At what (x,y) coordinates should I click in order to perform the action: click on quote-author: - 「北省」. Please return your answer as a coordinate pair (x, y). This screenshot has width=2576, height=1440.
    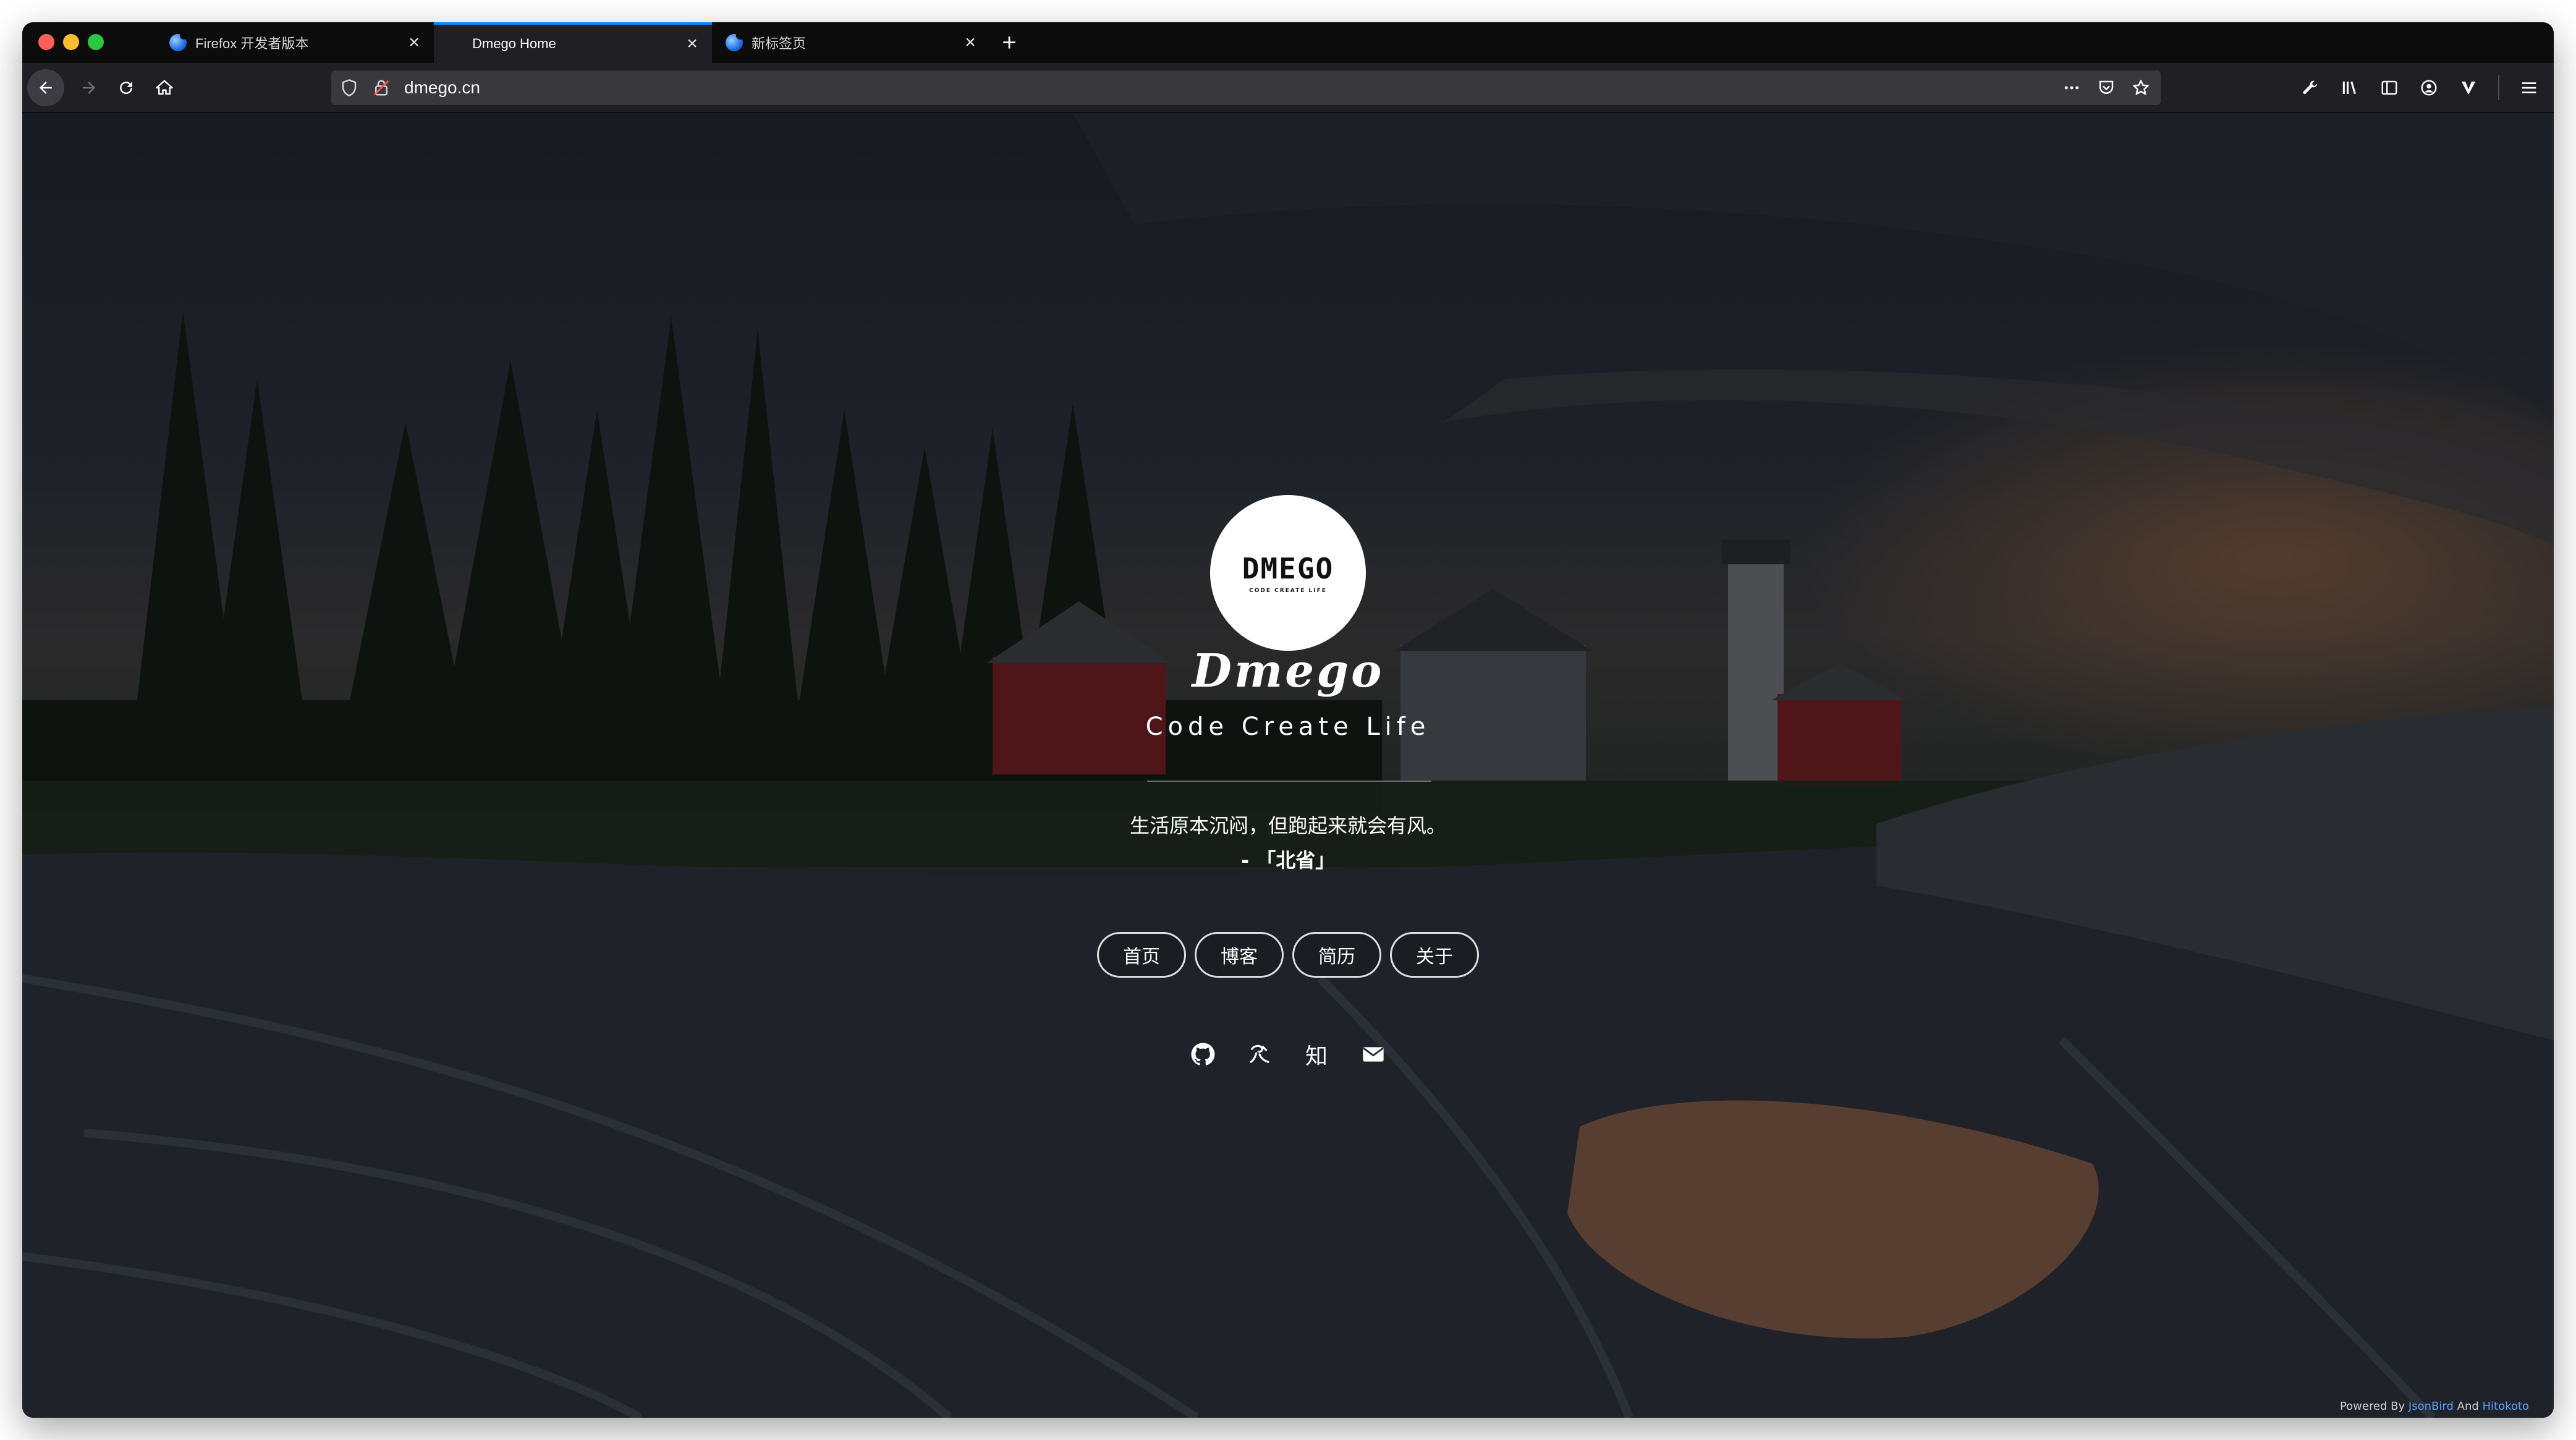
    Looking at the image, I should click on (1288, 861).